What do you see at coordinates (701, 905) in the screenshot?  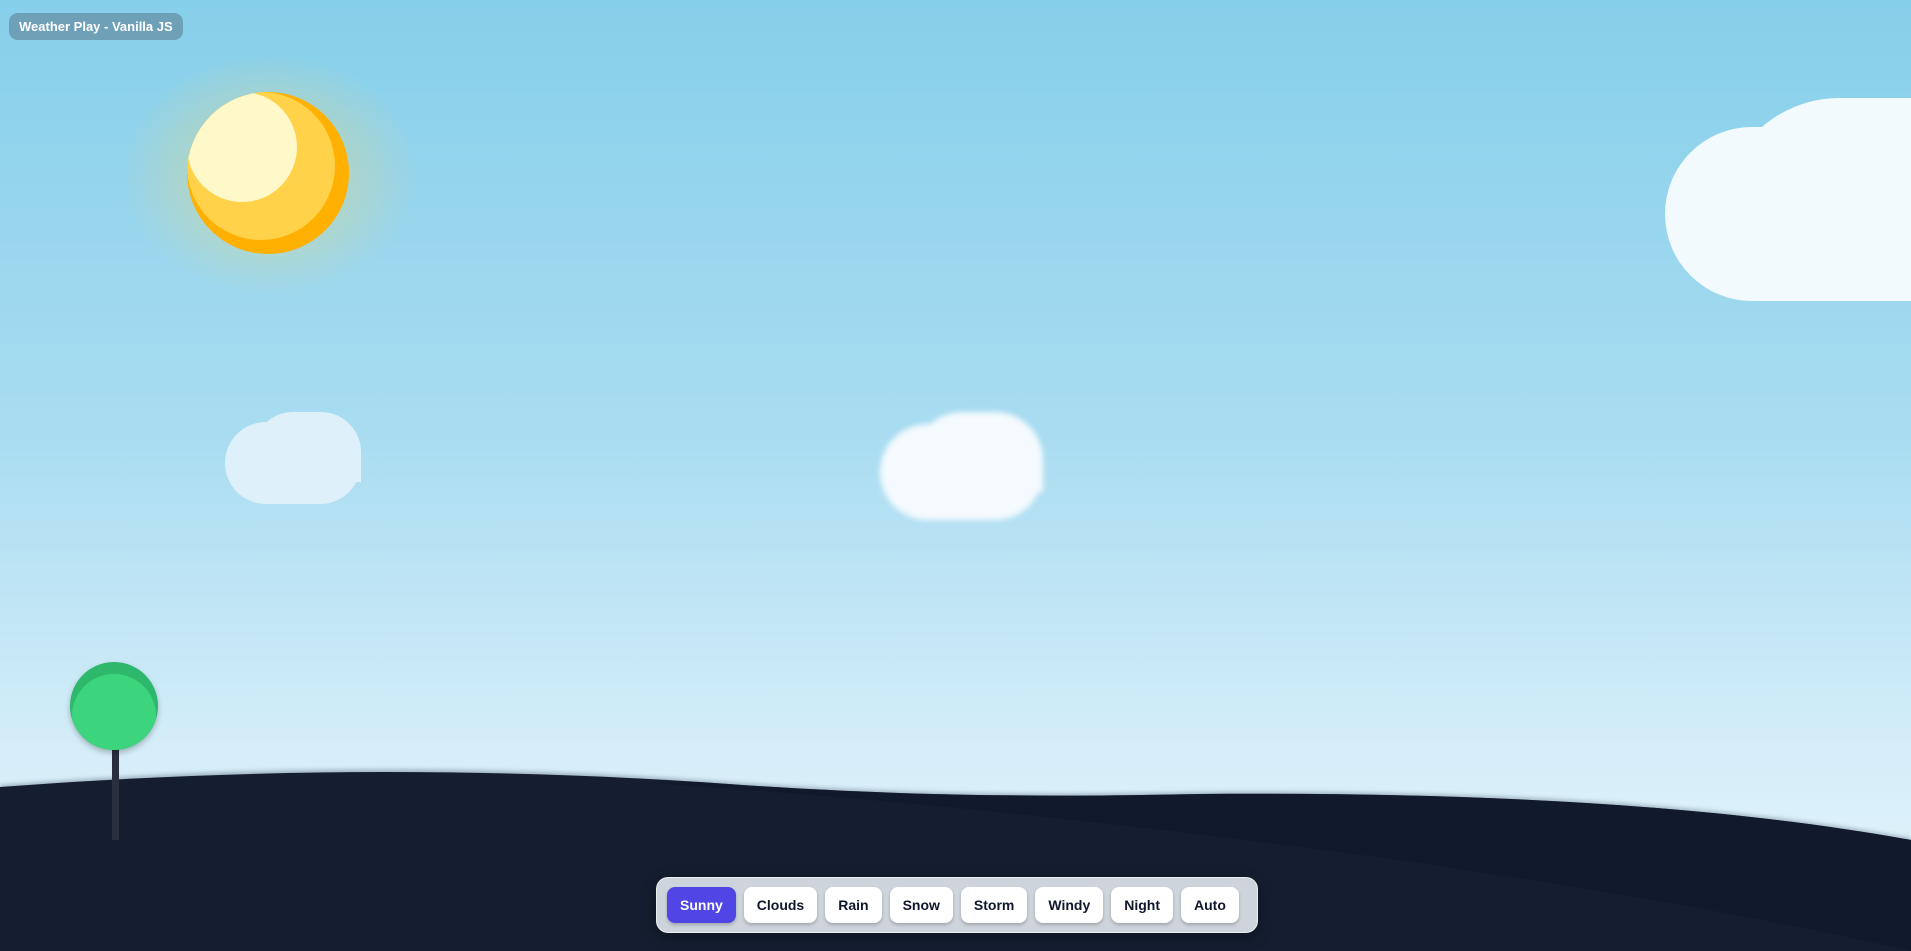 I see `sunny-button: Sunny` at bounding box center [701, 905].